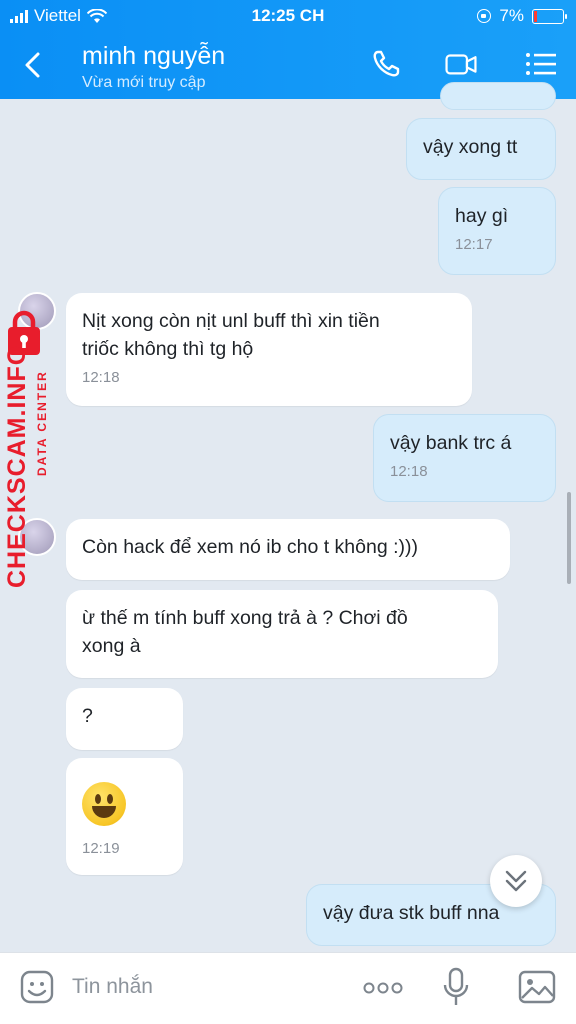 This screenshot has height=1024, width=576. I want to click on message-bubble-incoming: 12:19, so click(124, 816).